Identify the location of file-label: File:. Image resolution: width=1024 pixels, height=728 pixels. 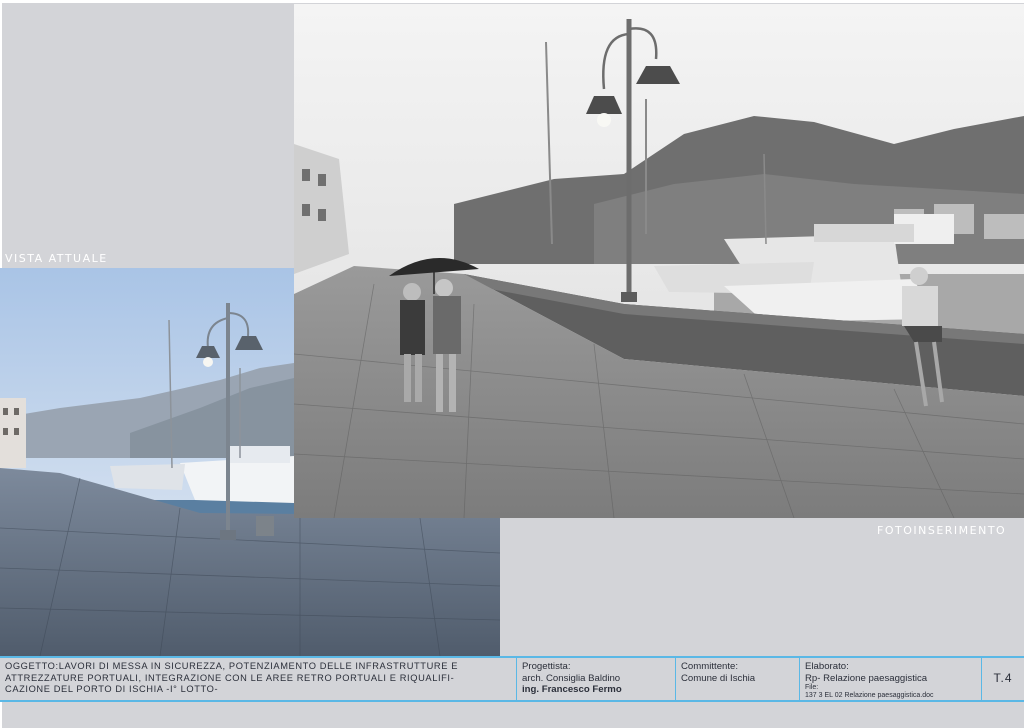
(812, 687).